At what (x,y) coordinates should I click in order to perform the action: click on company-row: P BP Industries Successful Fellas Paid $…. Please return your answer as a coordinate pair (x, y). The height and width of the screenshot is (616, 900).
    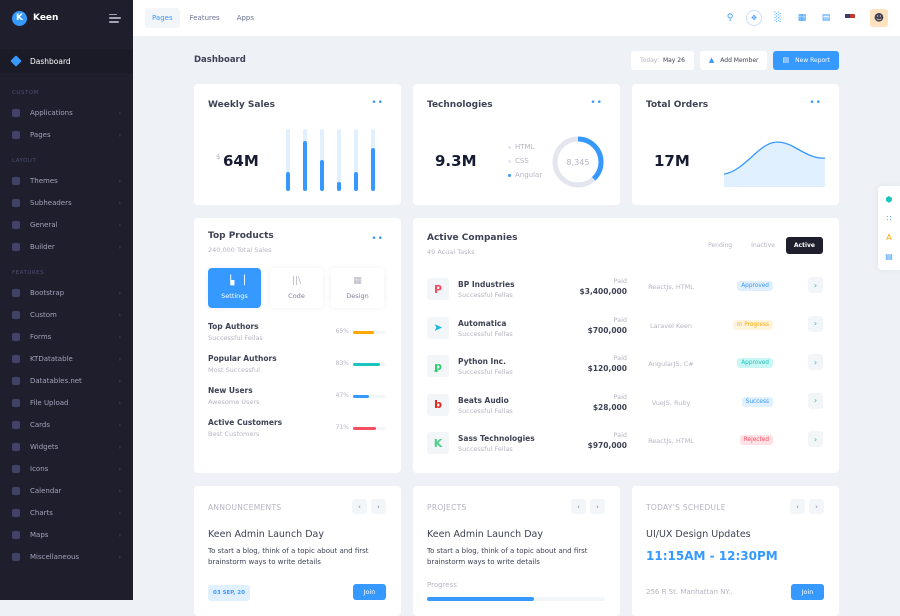
    Looking at the image, I should click on (625, 289).